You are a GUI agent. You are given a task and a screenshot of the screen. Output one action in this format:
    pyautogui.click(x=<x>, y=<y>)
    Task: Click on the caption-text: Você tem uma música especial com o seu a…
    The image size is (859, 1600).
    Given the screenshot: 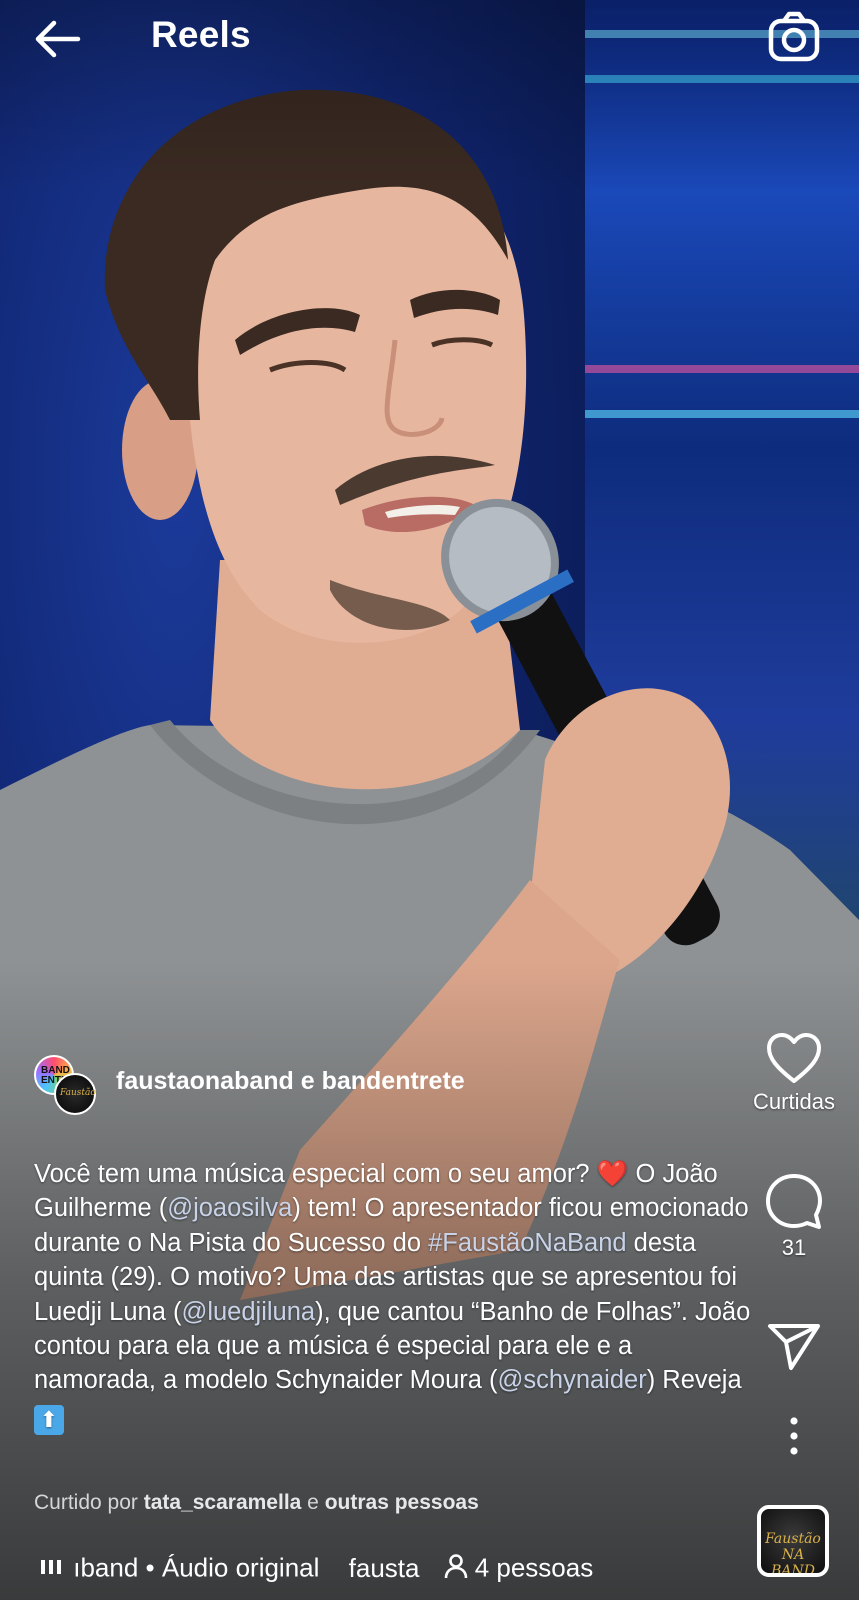 What is the action you would take?
    pyautogui.click(x=394, y=1296)
    